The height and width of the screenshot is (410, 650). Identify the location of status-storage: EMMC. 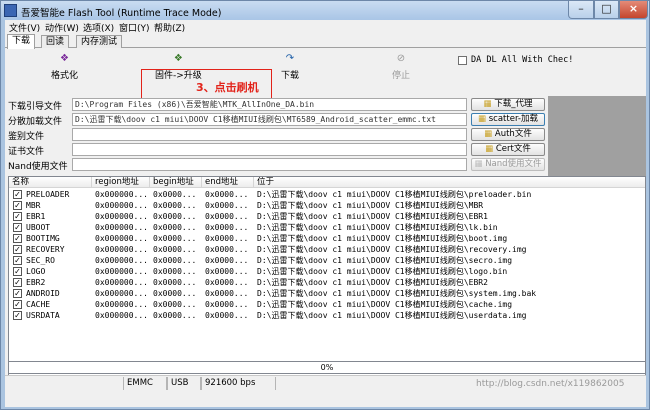
(145, 383).